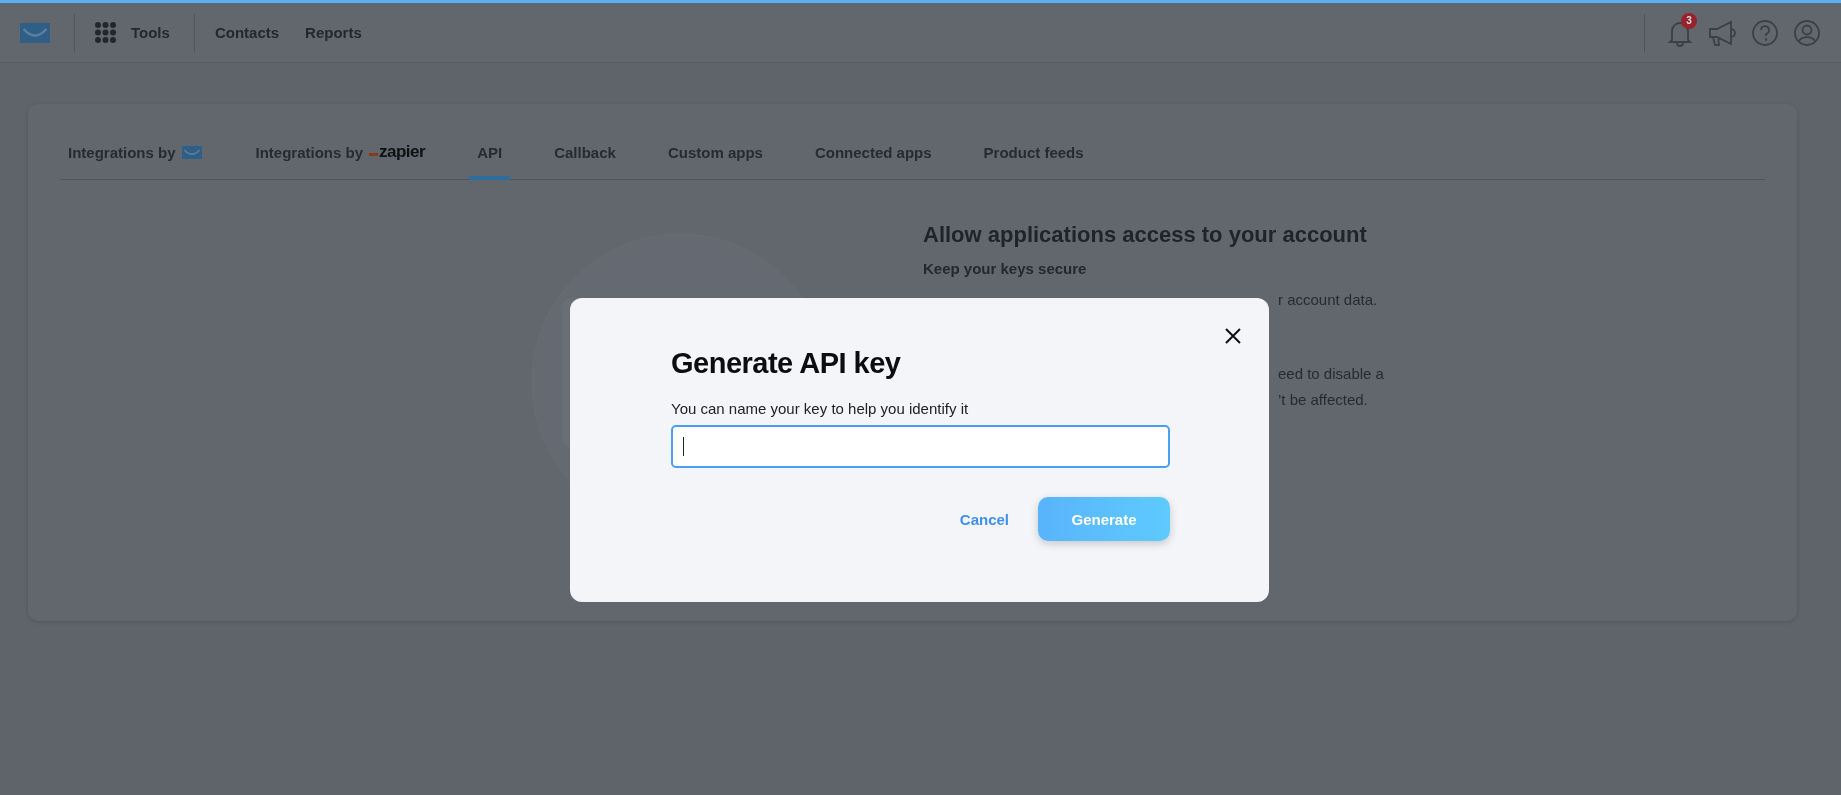 This screenshot has width=1841, height=795. What do you see at coordinates (585, 156) in the screenshot?
I see `tab: Callback` at bounding box center [585, 156].